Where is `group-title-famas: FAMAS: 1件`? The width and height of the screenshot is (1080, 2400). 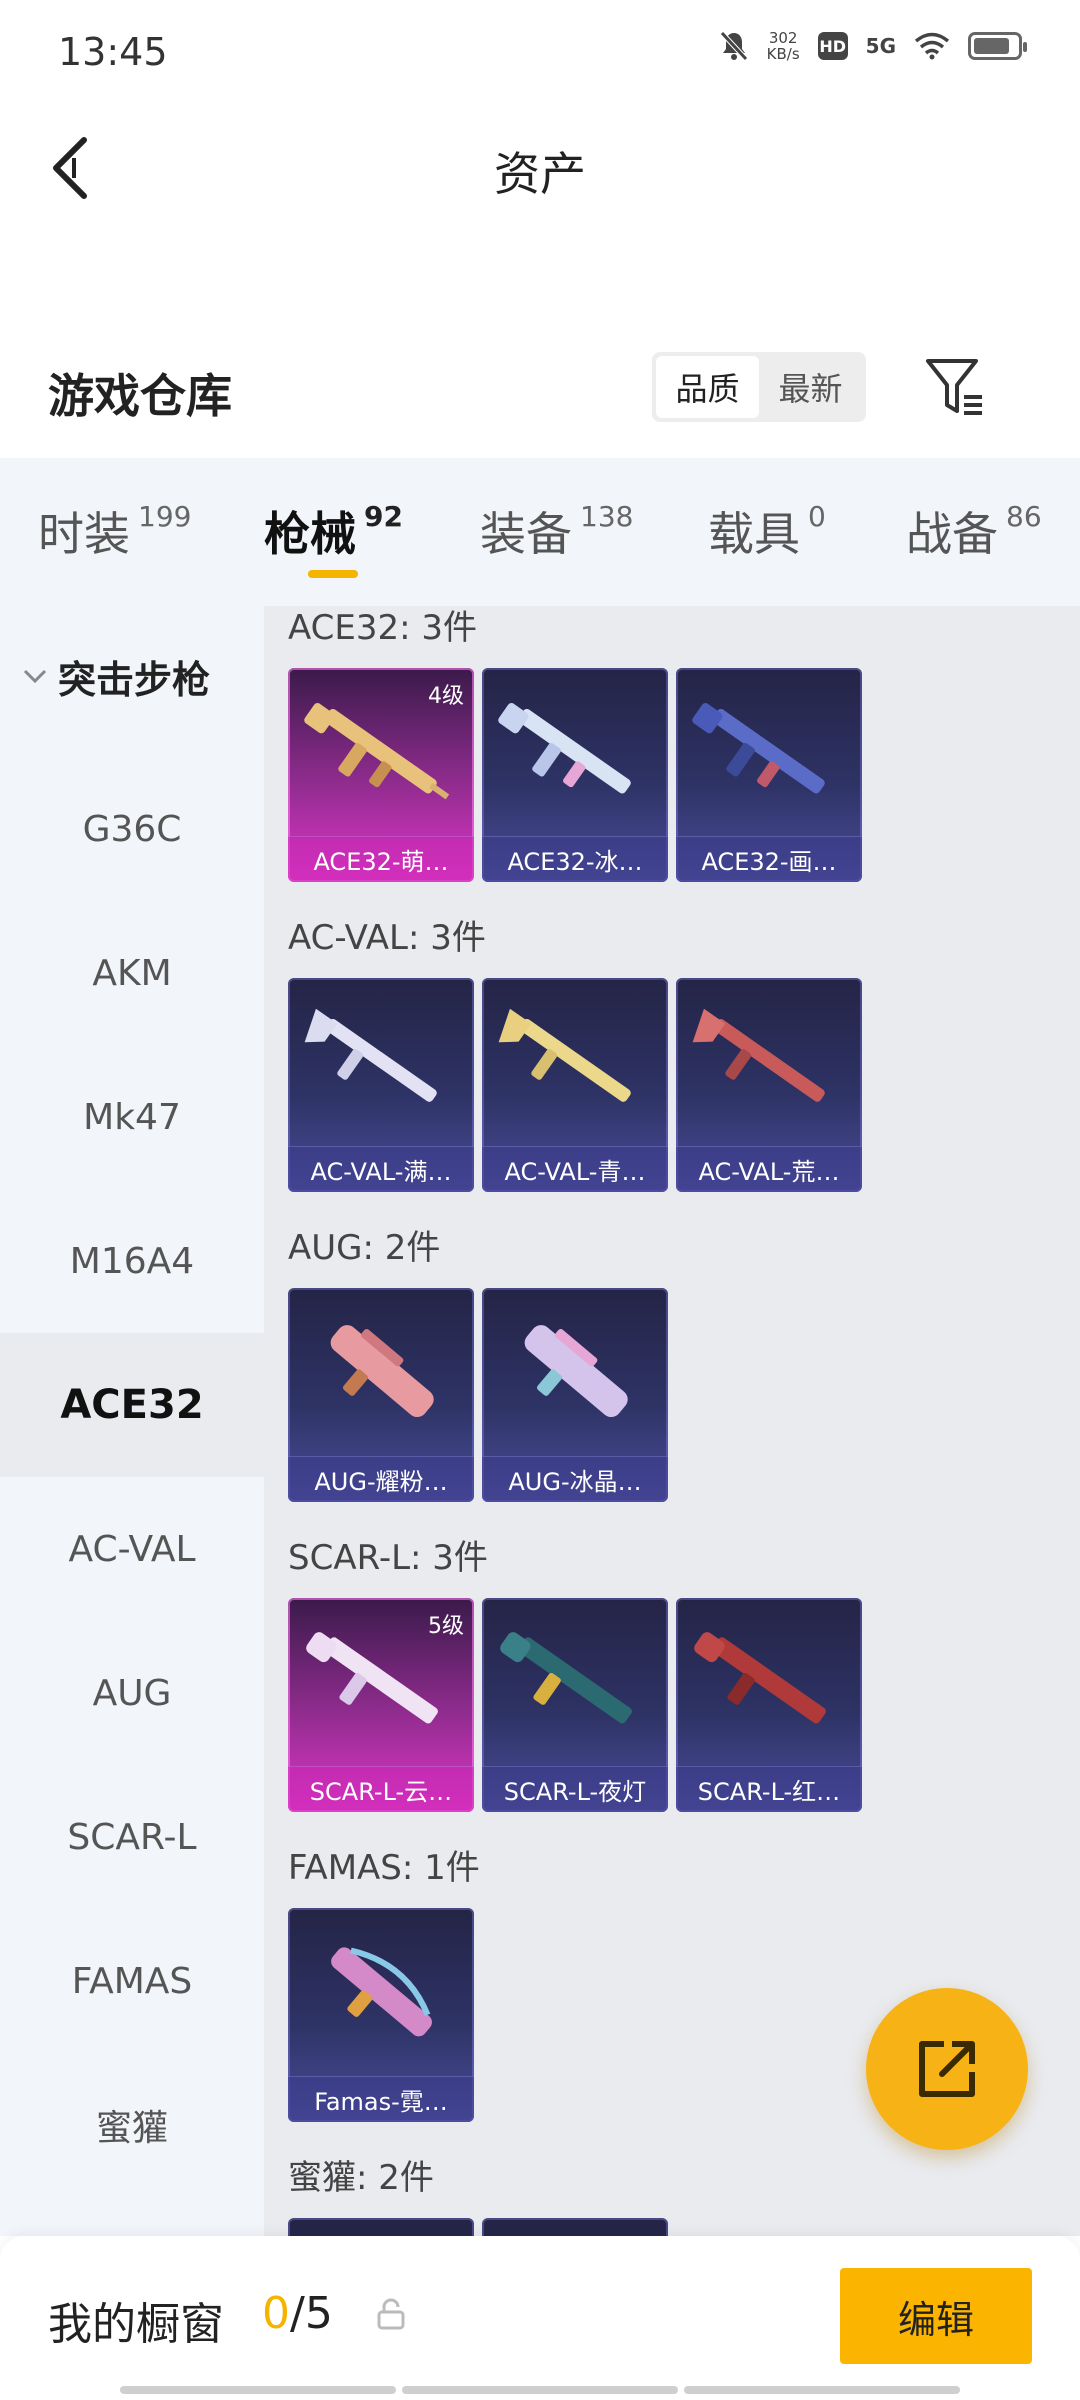
group-title-famas: FAMAS: 1件 is located at coordinates (384, 1868).